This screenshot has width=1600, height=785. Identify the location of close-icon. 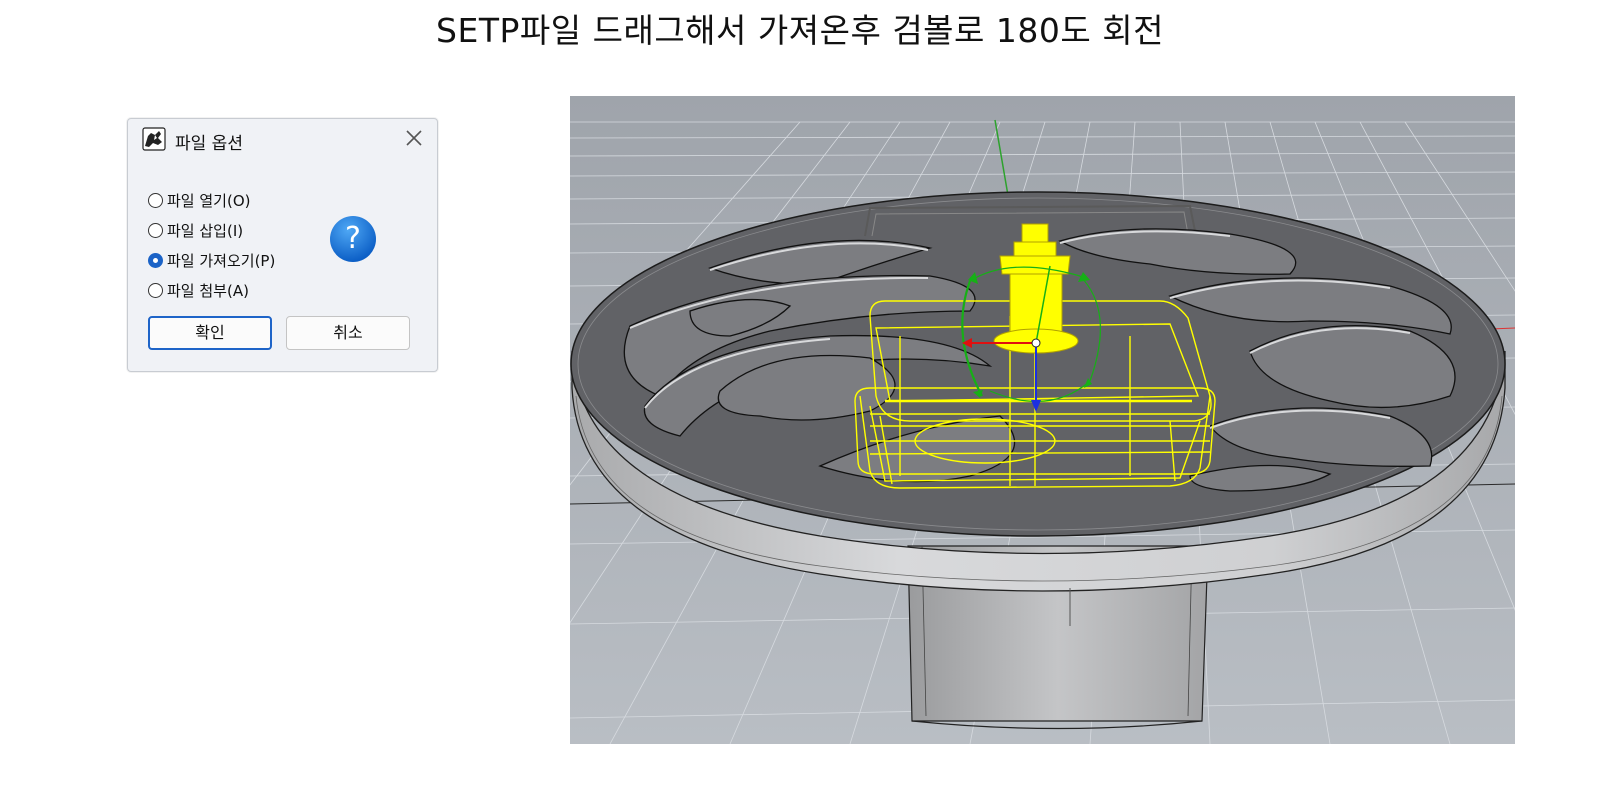
(414, 138).